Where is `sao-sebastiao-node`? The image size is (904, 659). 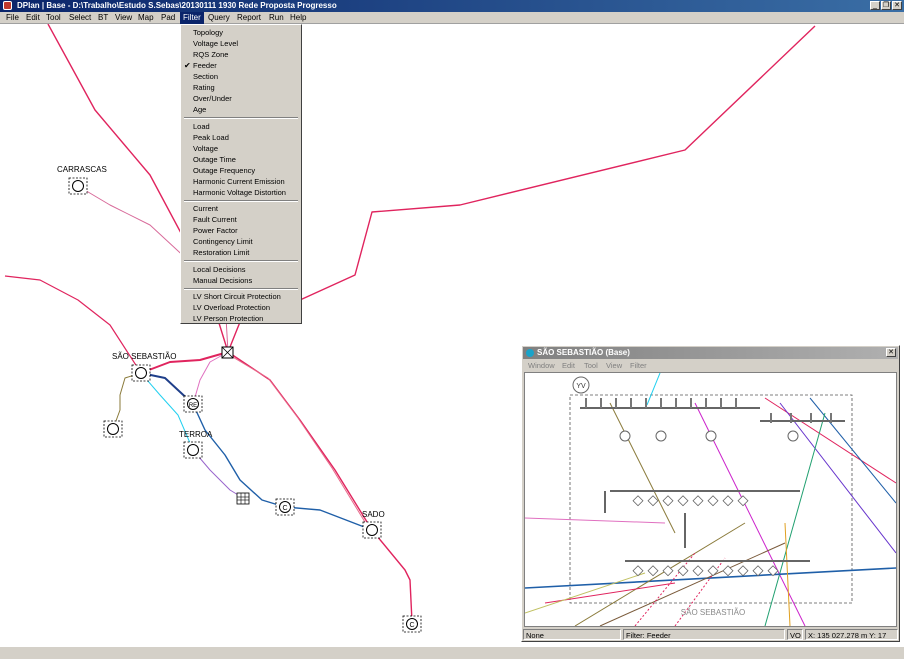 sao-sebastiao-node is located at coordinates (141, 373).